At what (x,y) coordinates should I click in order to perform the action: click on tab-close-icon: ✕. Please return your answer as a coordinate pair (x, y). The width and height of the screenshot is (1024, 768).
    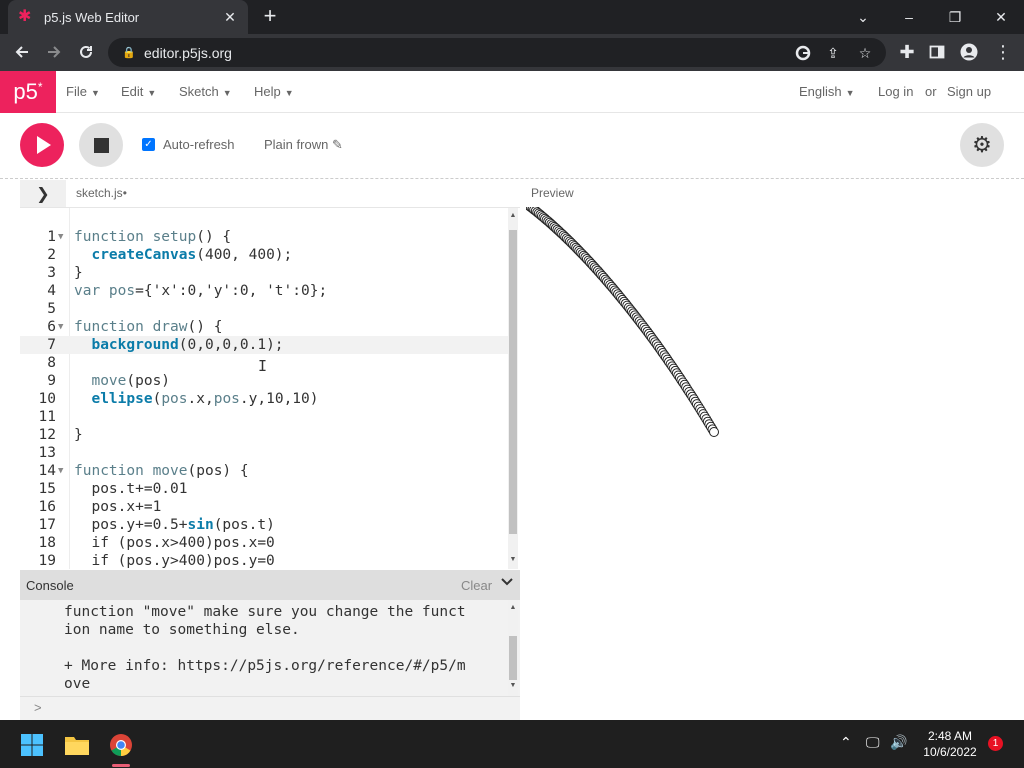
    Looking at the image, I should click on (230, 17).